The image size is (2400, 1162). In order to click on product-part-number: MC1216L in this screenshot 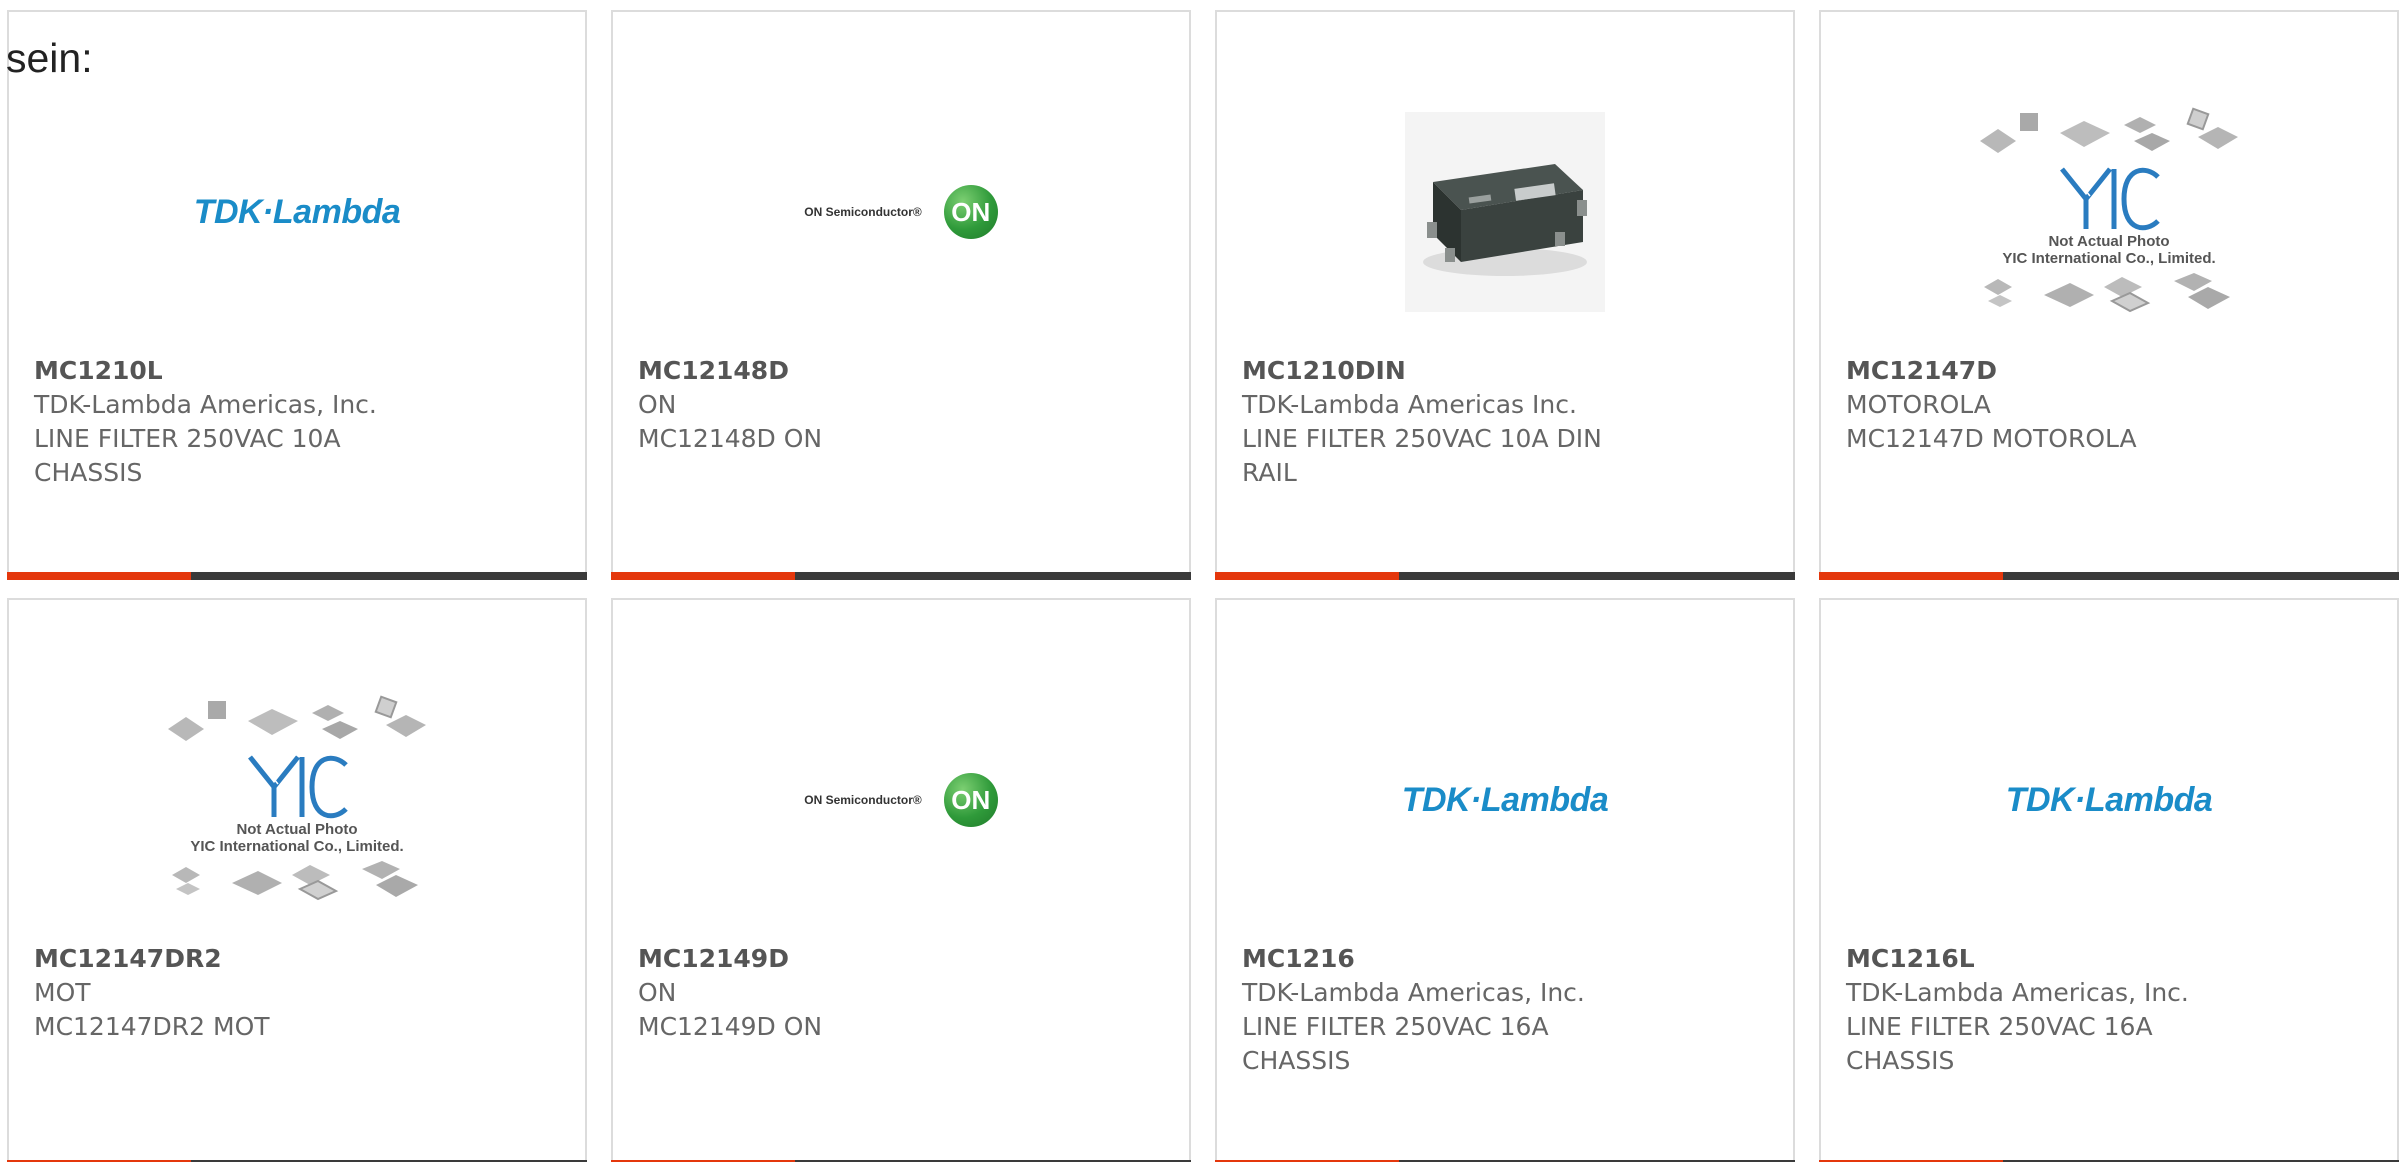, I will do `click(1910, 958)`.